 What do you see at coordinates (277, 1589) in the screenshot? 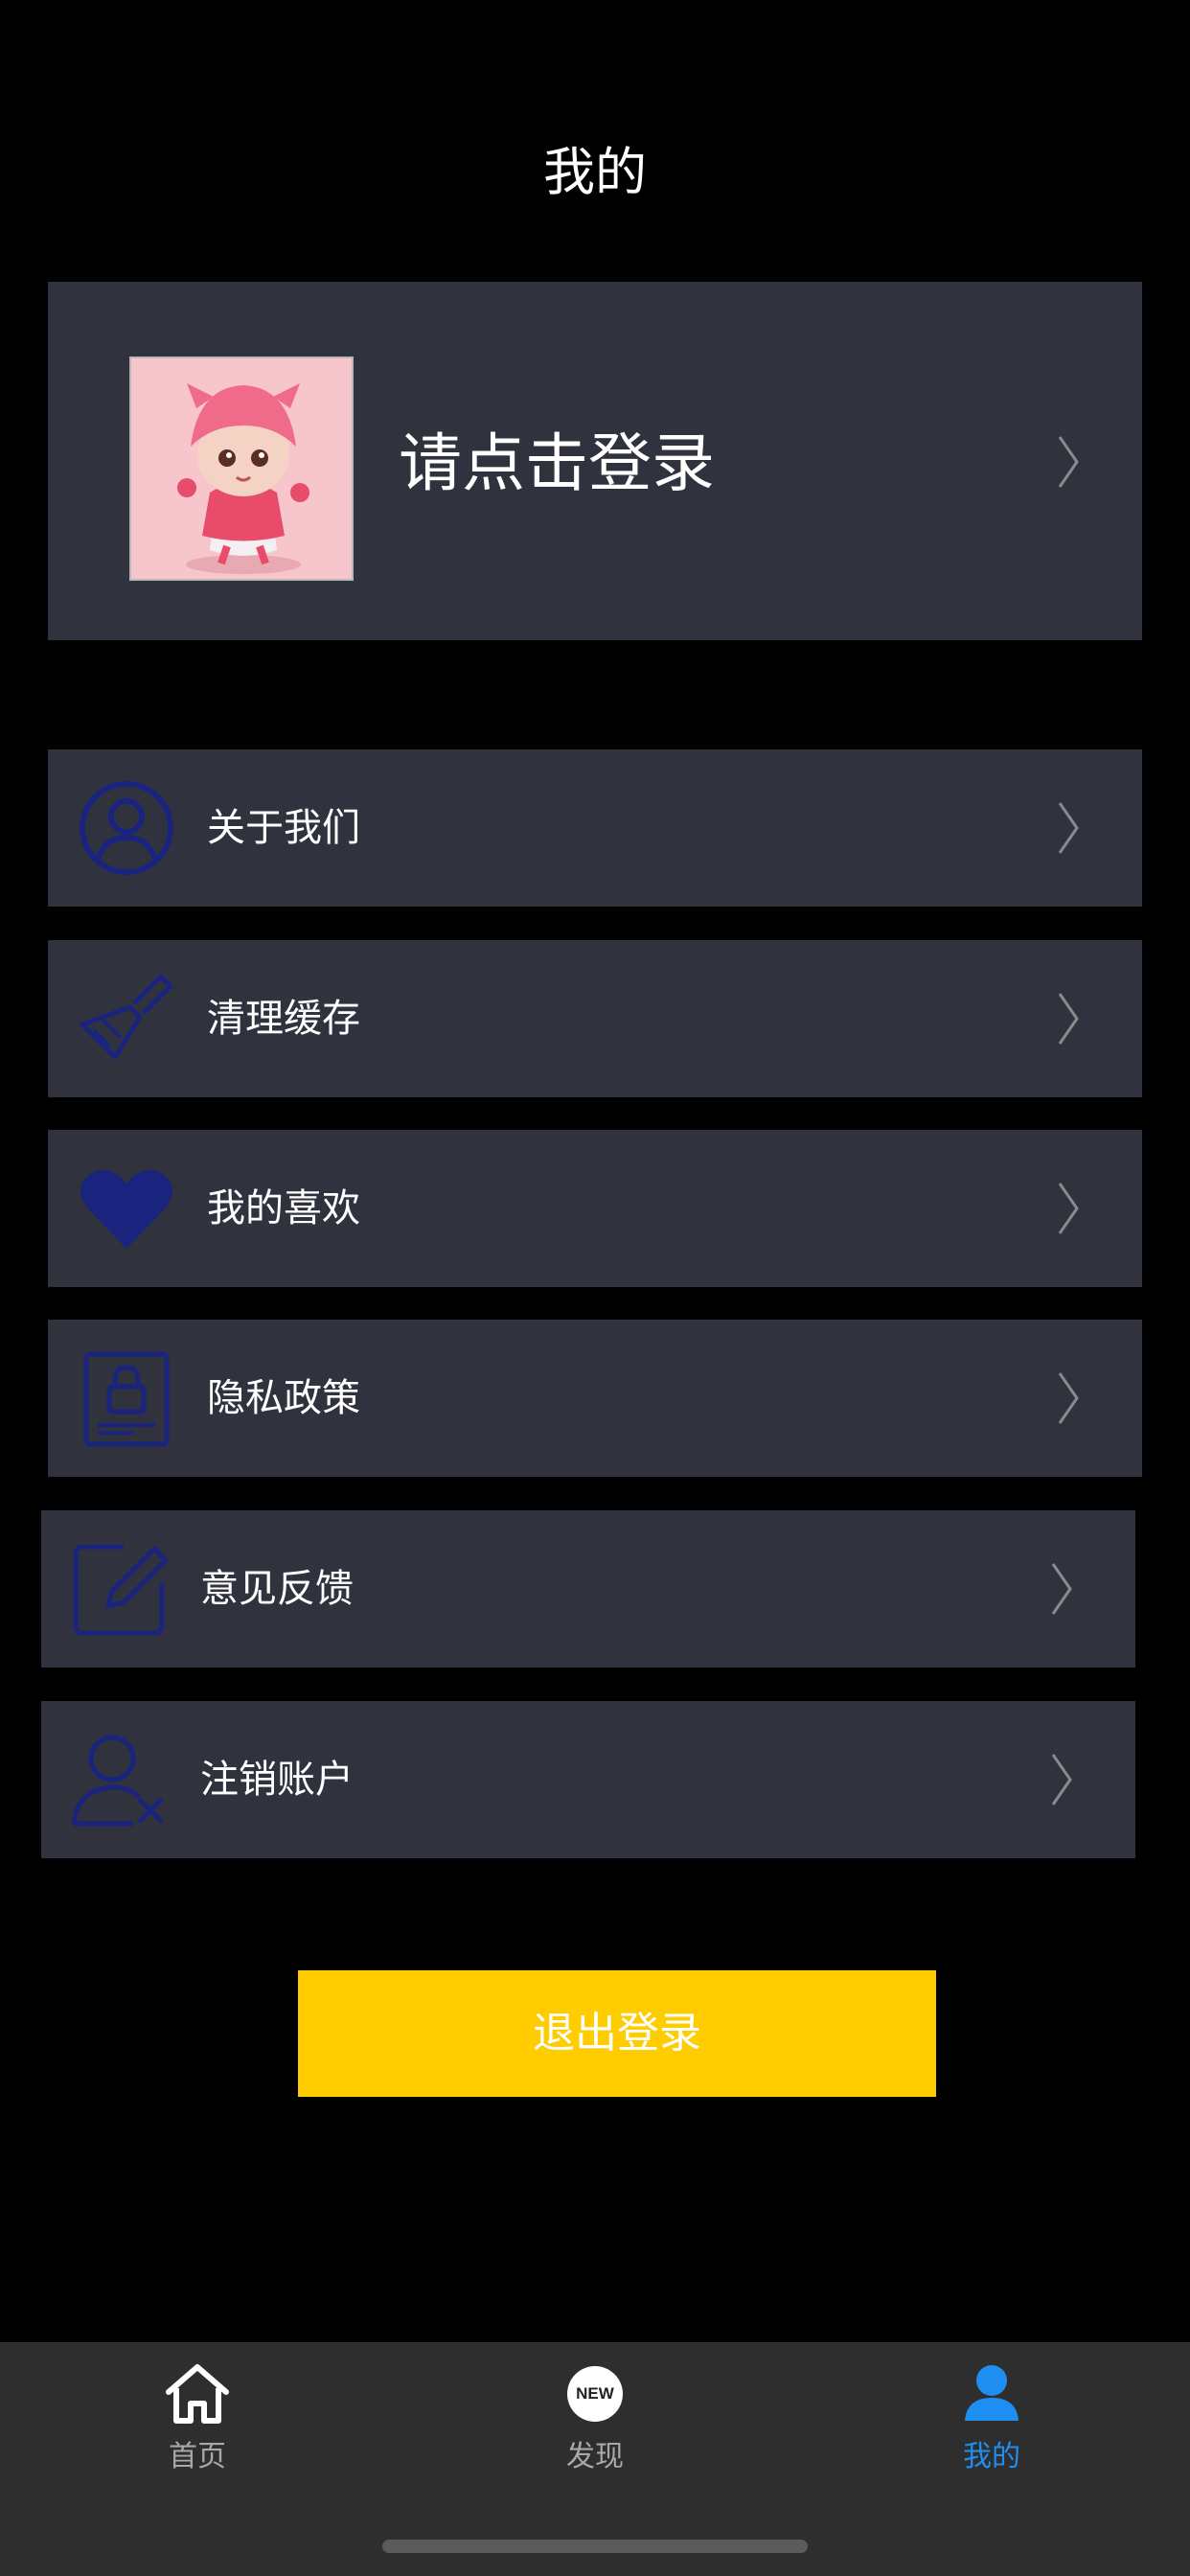
I see `menu-item-label: 意见反馈` at bounding box center [277, 1589].